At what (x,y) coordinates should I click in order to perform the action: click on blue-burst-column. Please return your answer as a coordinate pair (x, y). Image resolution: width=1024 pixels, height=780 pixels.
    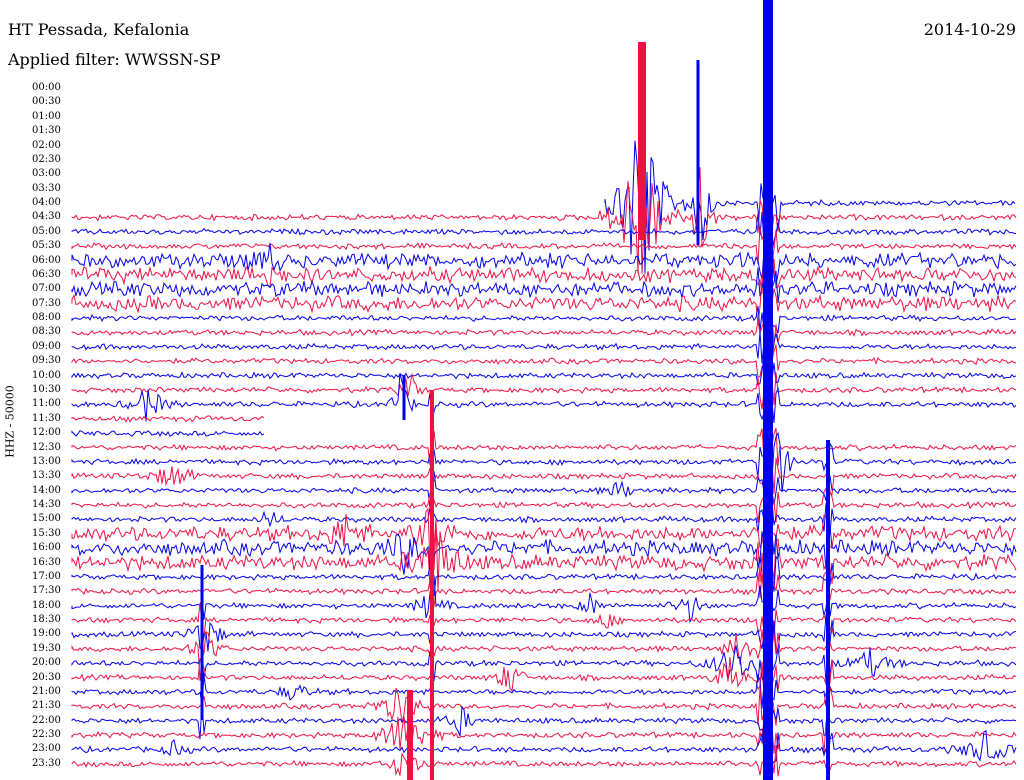
    Looking at the image, I should click on (768, 390).